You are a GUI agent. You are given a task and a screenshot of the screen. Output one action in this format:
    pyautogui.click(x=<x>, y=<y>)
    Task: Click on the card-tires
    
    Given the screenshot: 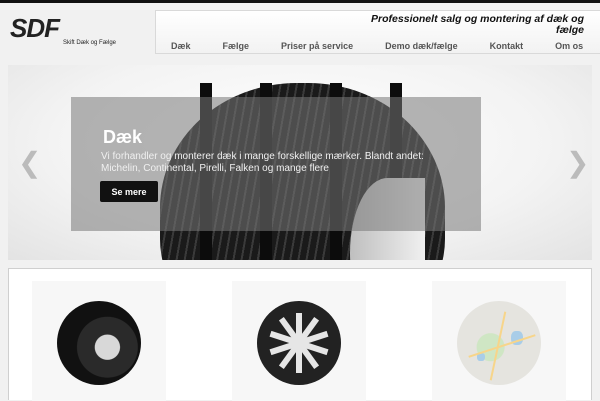 What is the action you would take?
    pyautogui.click(x=99, y=341)
    